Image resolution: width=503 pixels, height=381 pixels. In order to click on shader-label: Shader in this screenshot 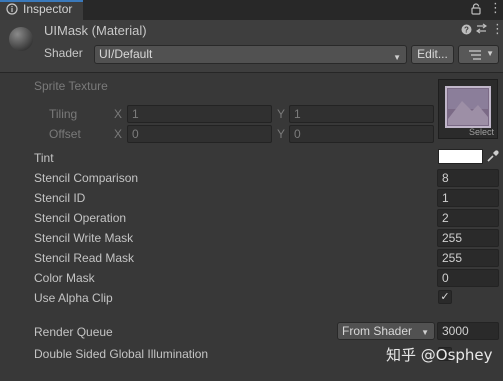, I will do `click(63, 53)`.